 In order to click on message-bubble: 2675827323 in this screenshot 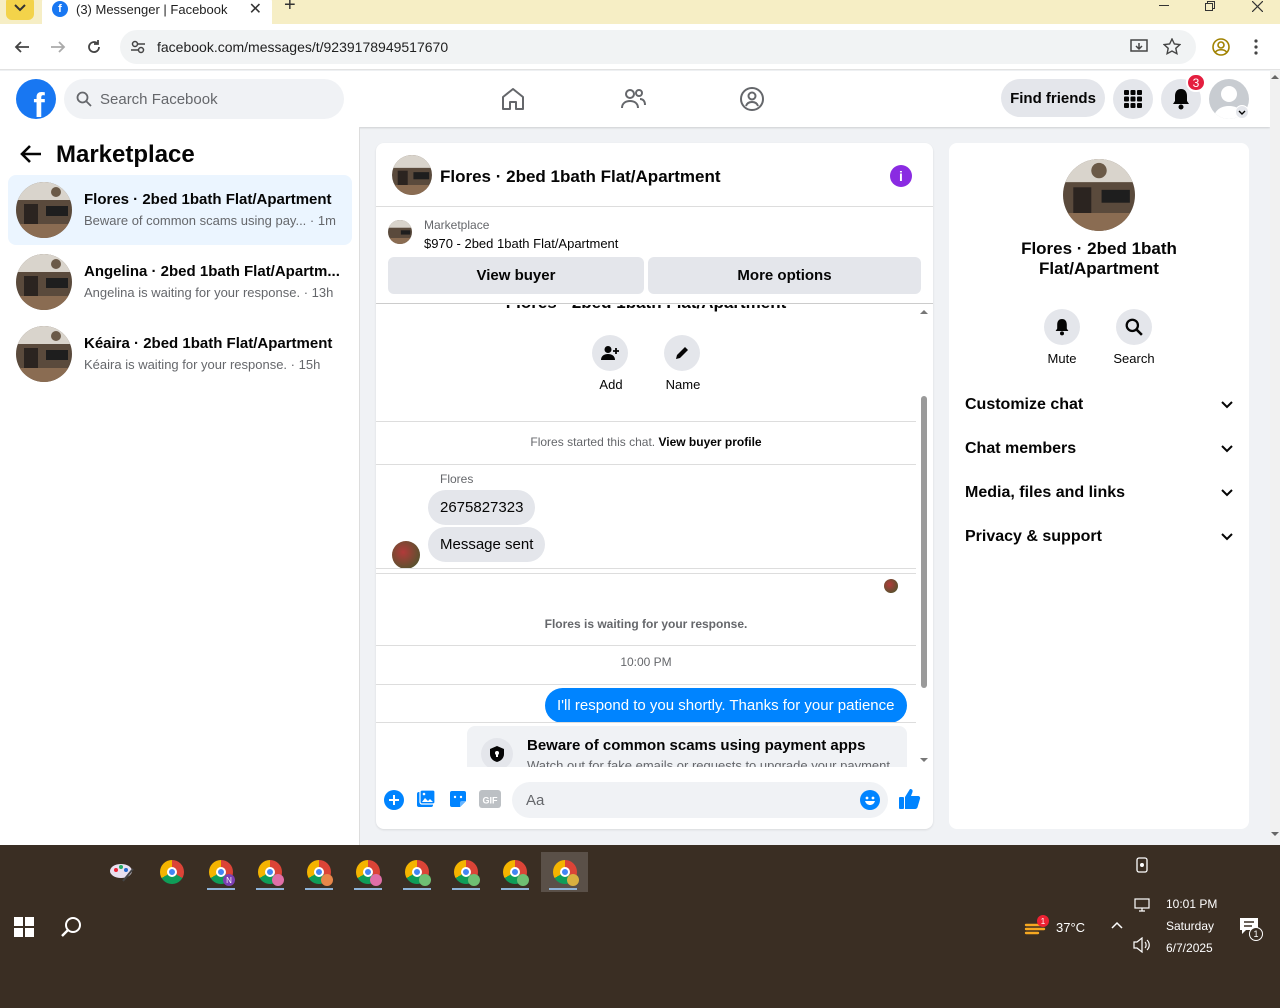, I will do `click(482, 507)`.